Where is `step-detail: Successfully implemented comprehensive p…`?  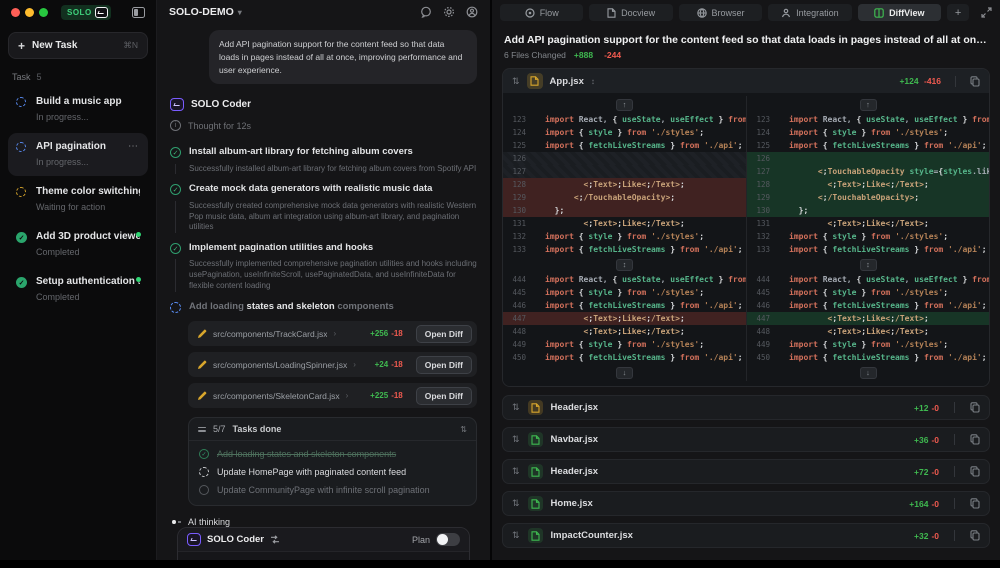 step-detail: Successfully implemented comprehensive p… is located at coordinates (326, 275).